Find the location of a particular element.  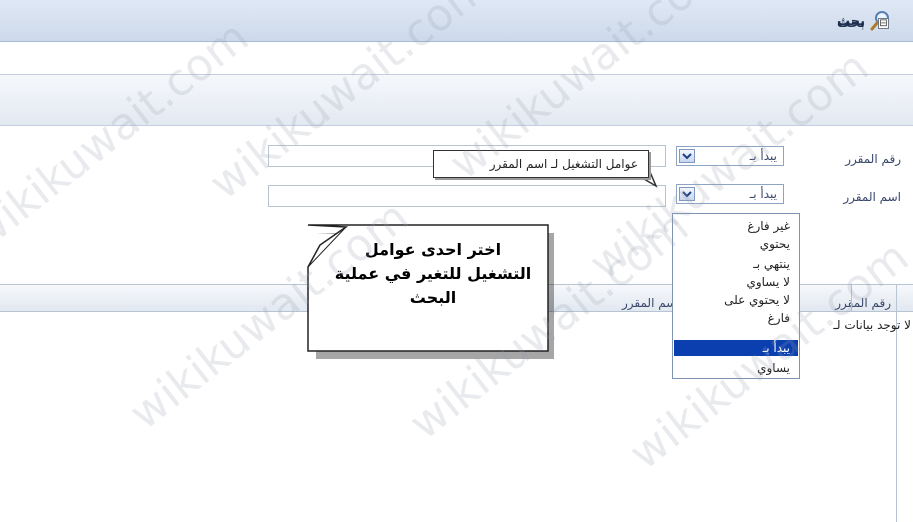

course-name-label: اسم المقرر is located at coordinates (872, 197).